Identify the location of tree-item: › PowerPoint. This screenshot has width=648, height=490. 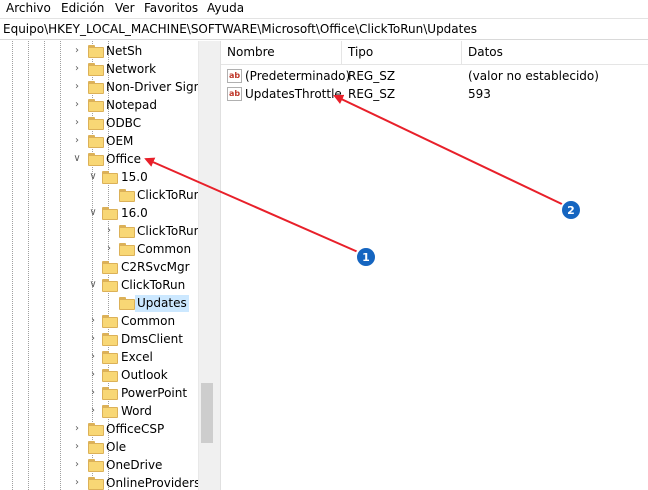
(99, 393).